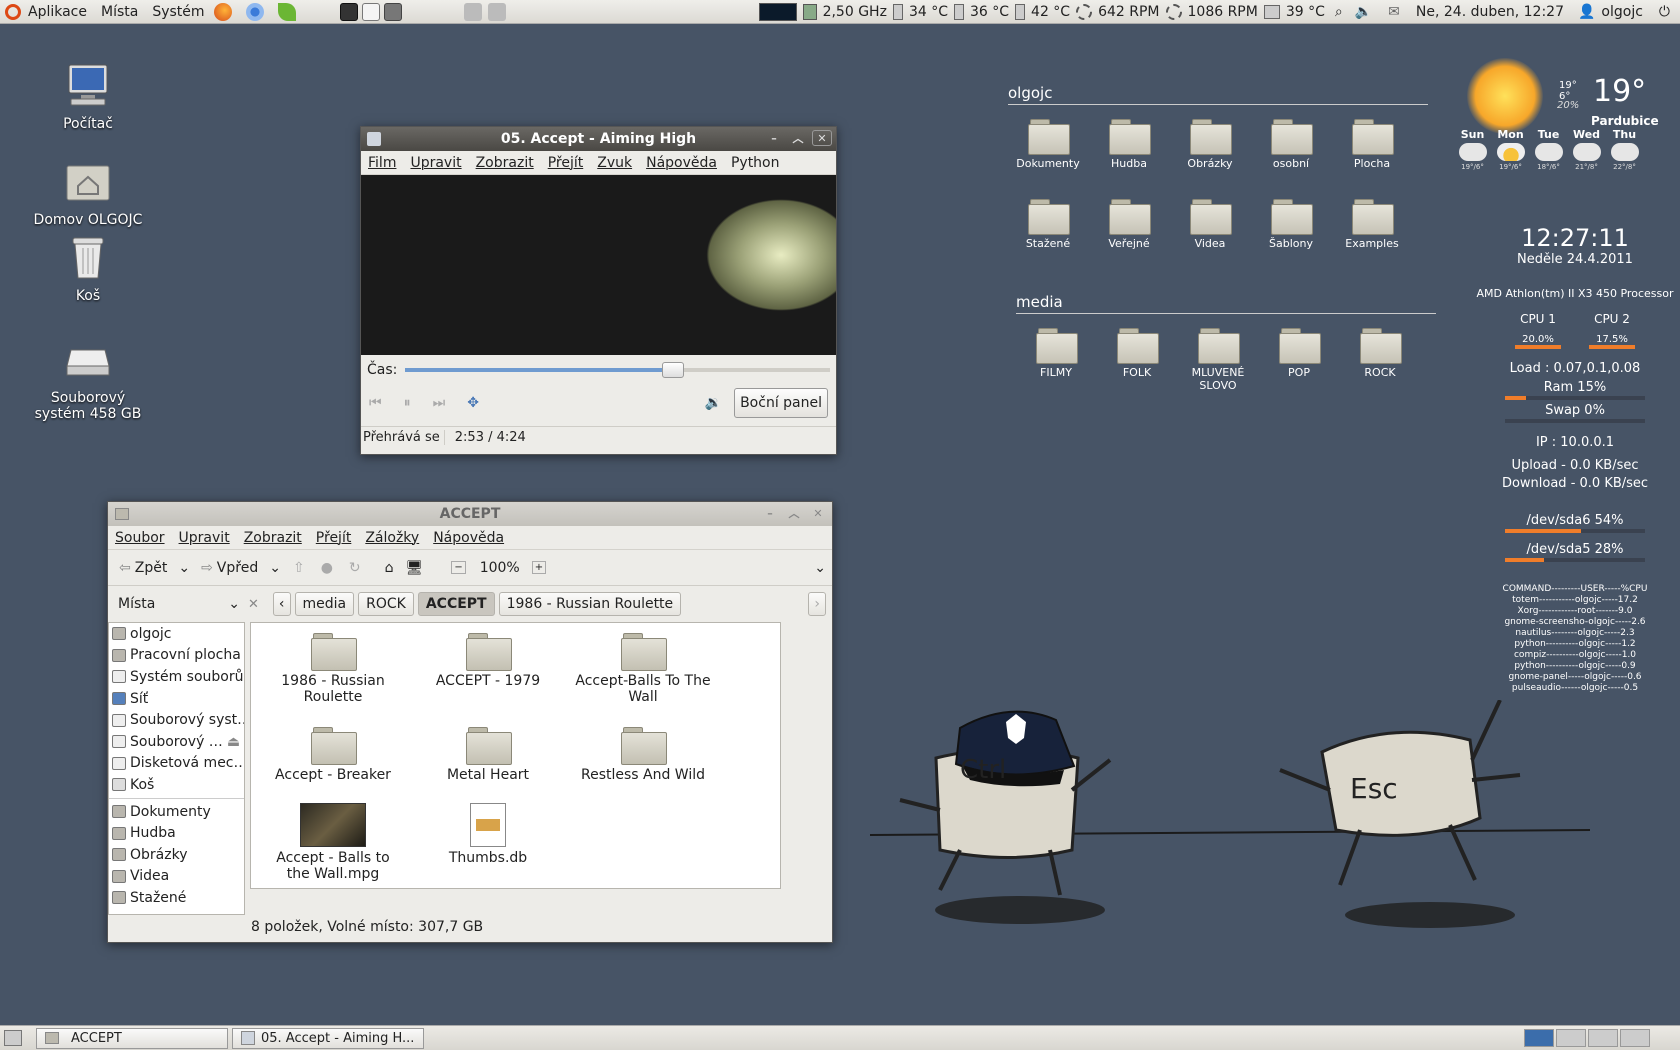 Image resolution: width=1680 pixels, height=1050 pixels. I want to click on file-item: Accept - Breaker, so click(333, 755).